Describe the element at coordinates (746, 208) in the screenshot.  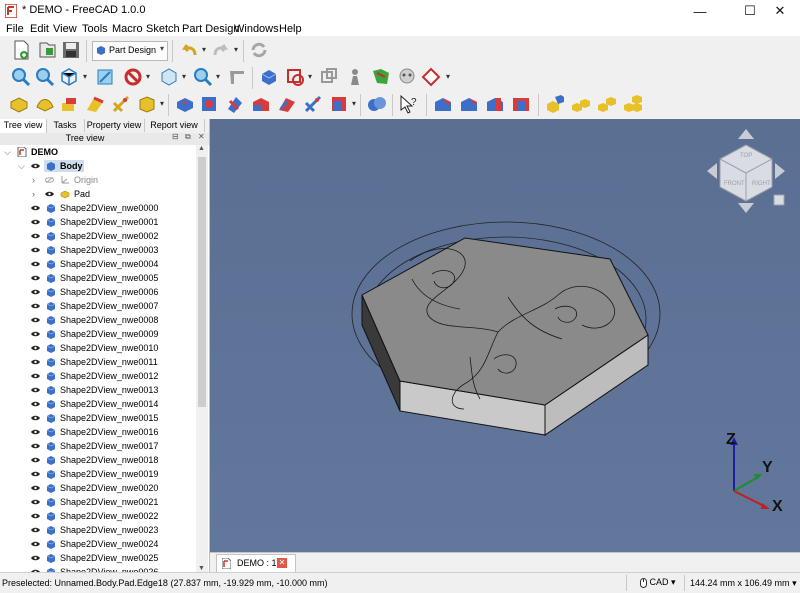
I see `nav-arrow-down-icon` at that location.